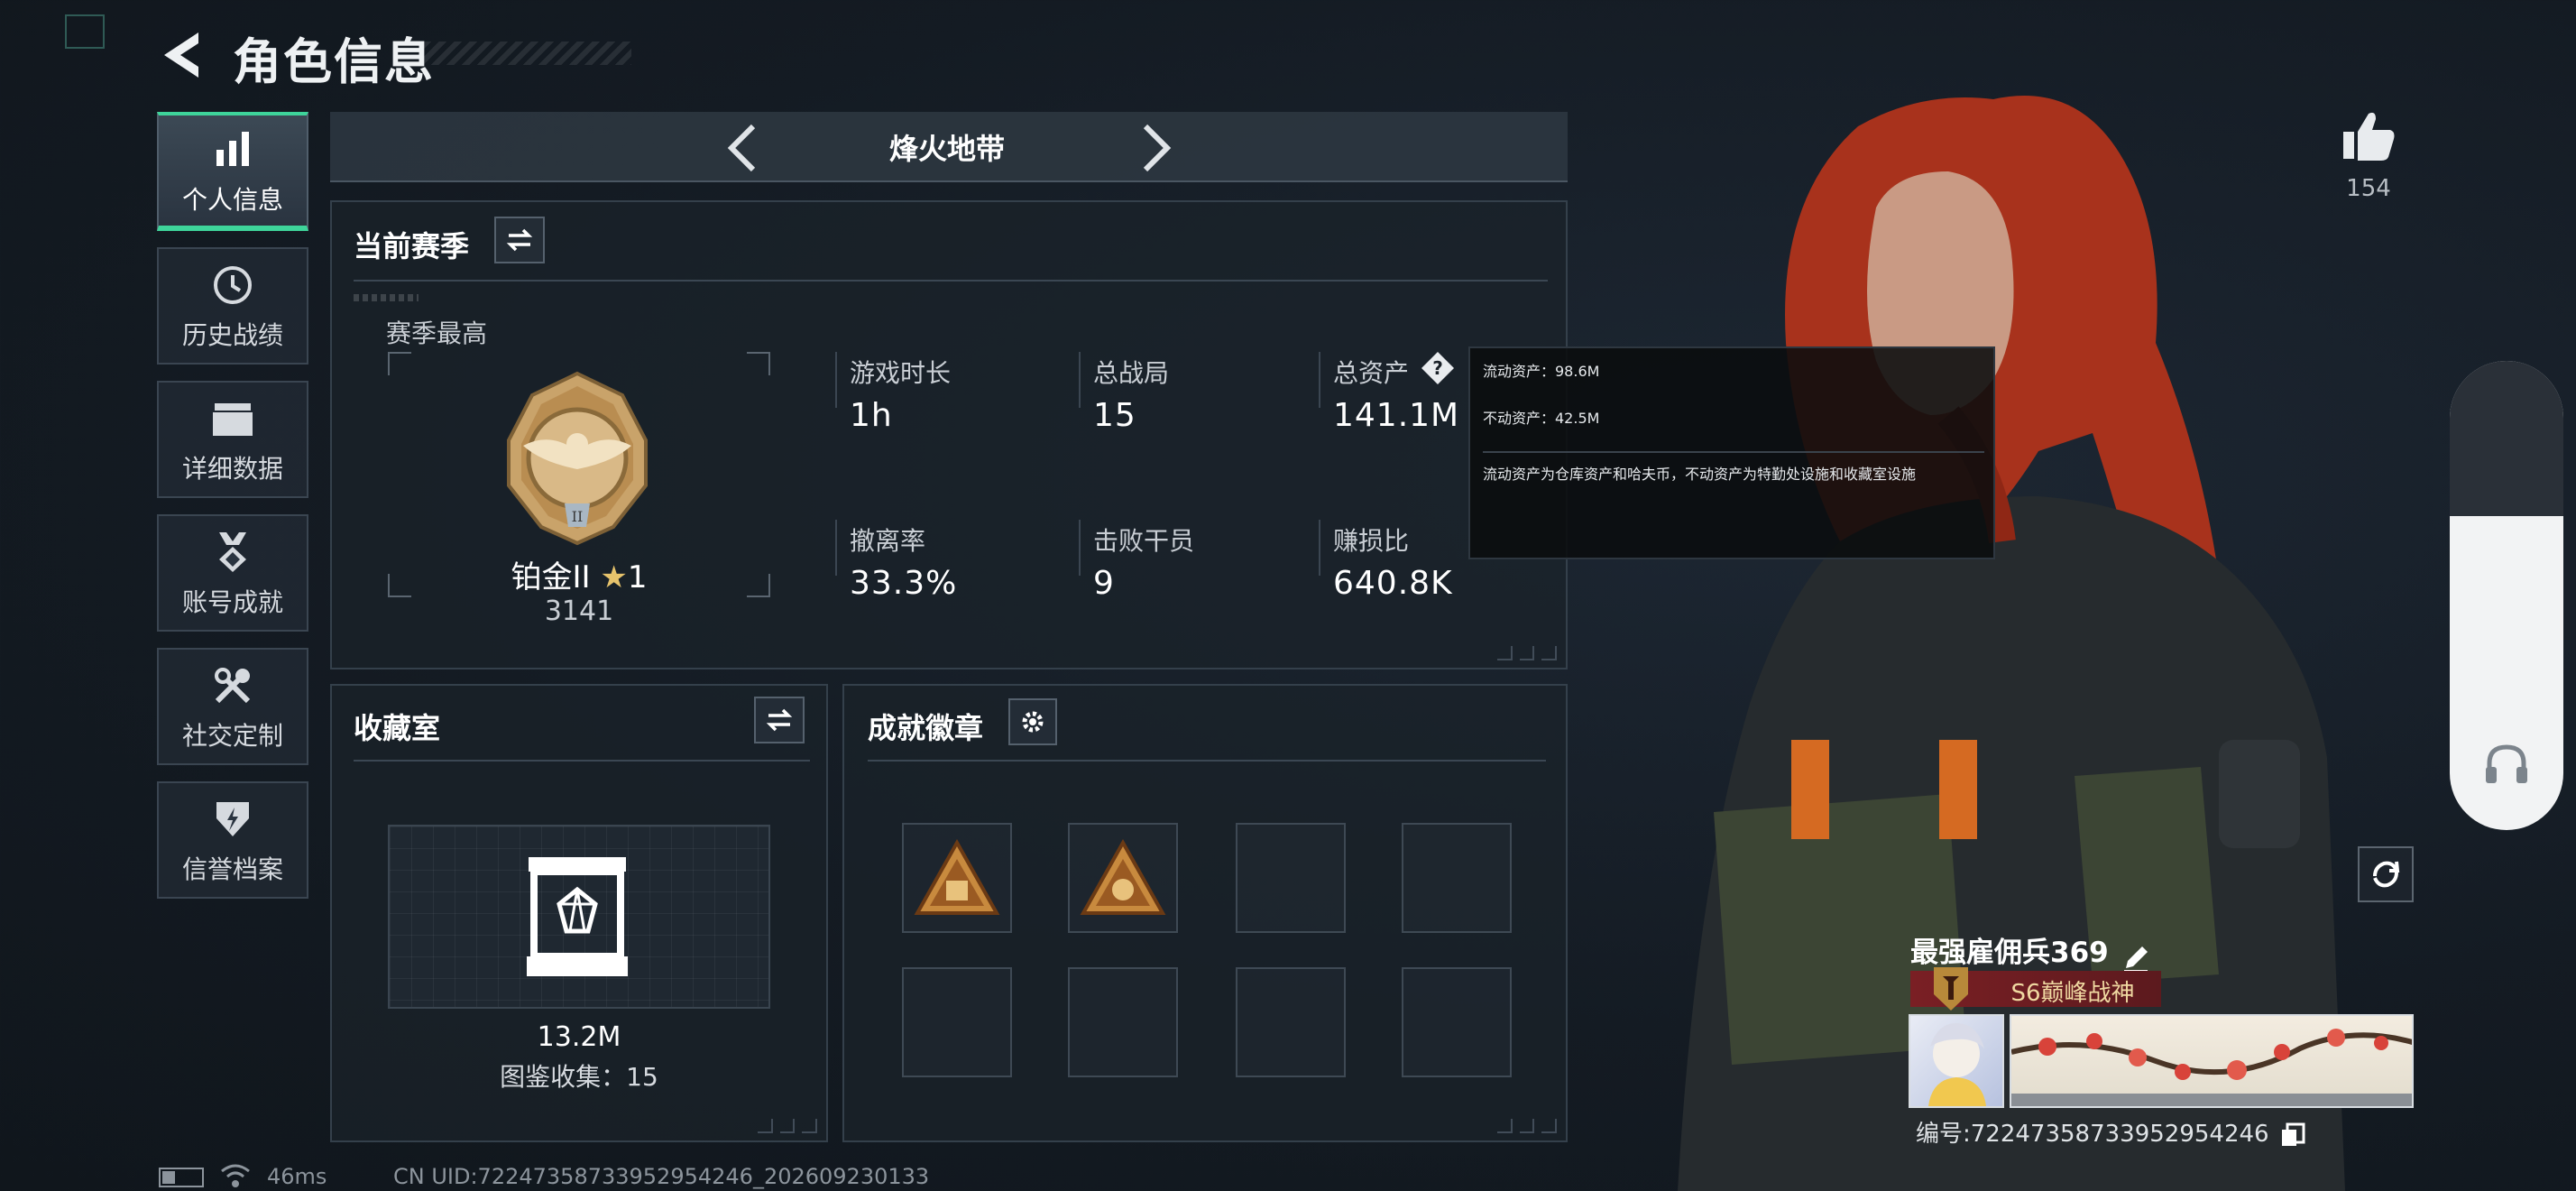 The image size is (2576, 1191). Describe the element at coordinates (233, 150) in the screenshot. I see `bar-chart-icon` at that location.